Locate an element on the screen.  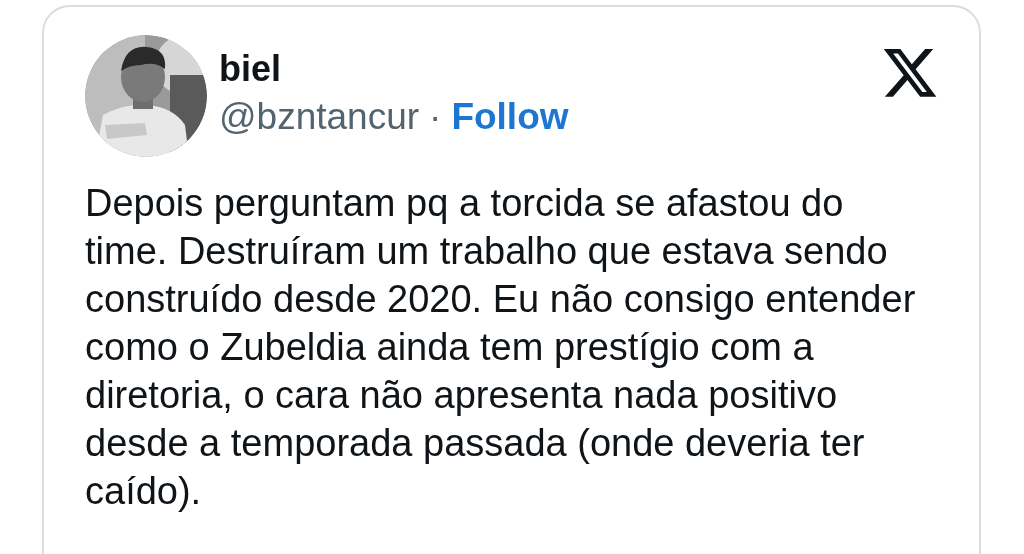
display-name: biel is located at coordinates (250, 69).